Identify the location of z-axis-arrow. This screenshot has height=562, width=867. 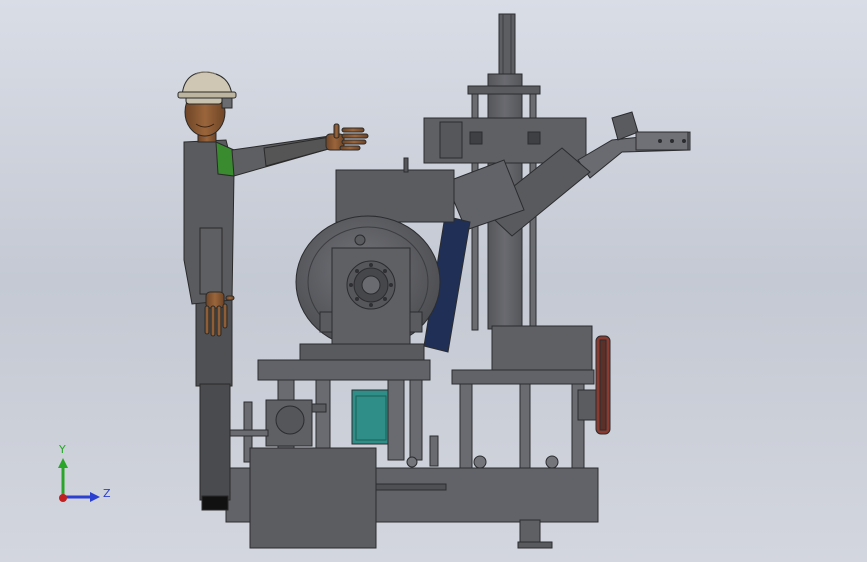
(95, 497).